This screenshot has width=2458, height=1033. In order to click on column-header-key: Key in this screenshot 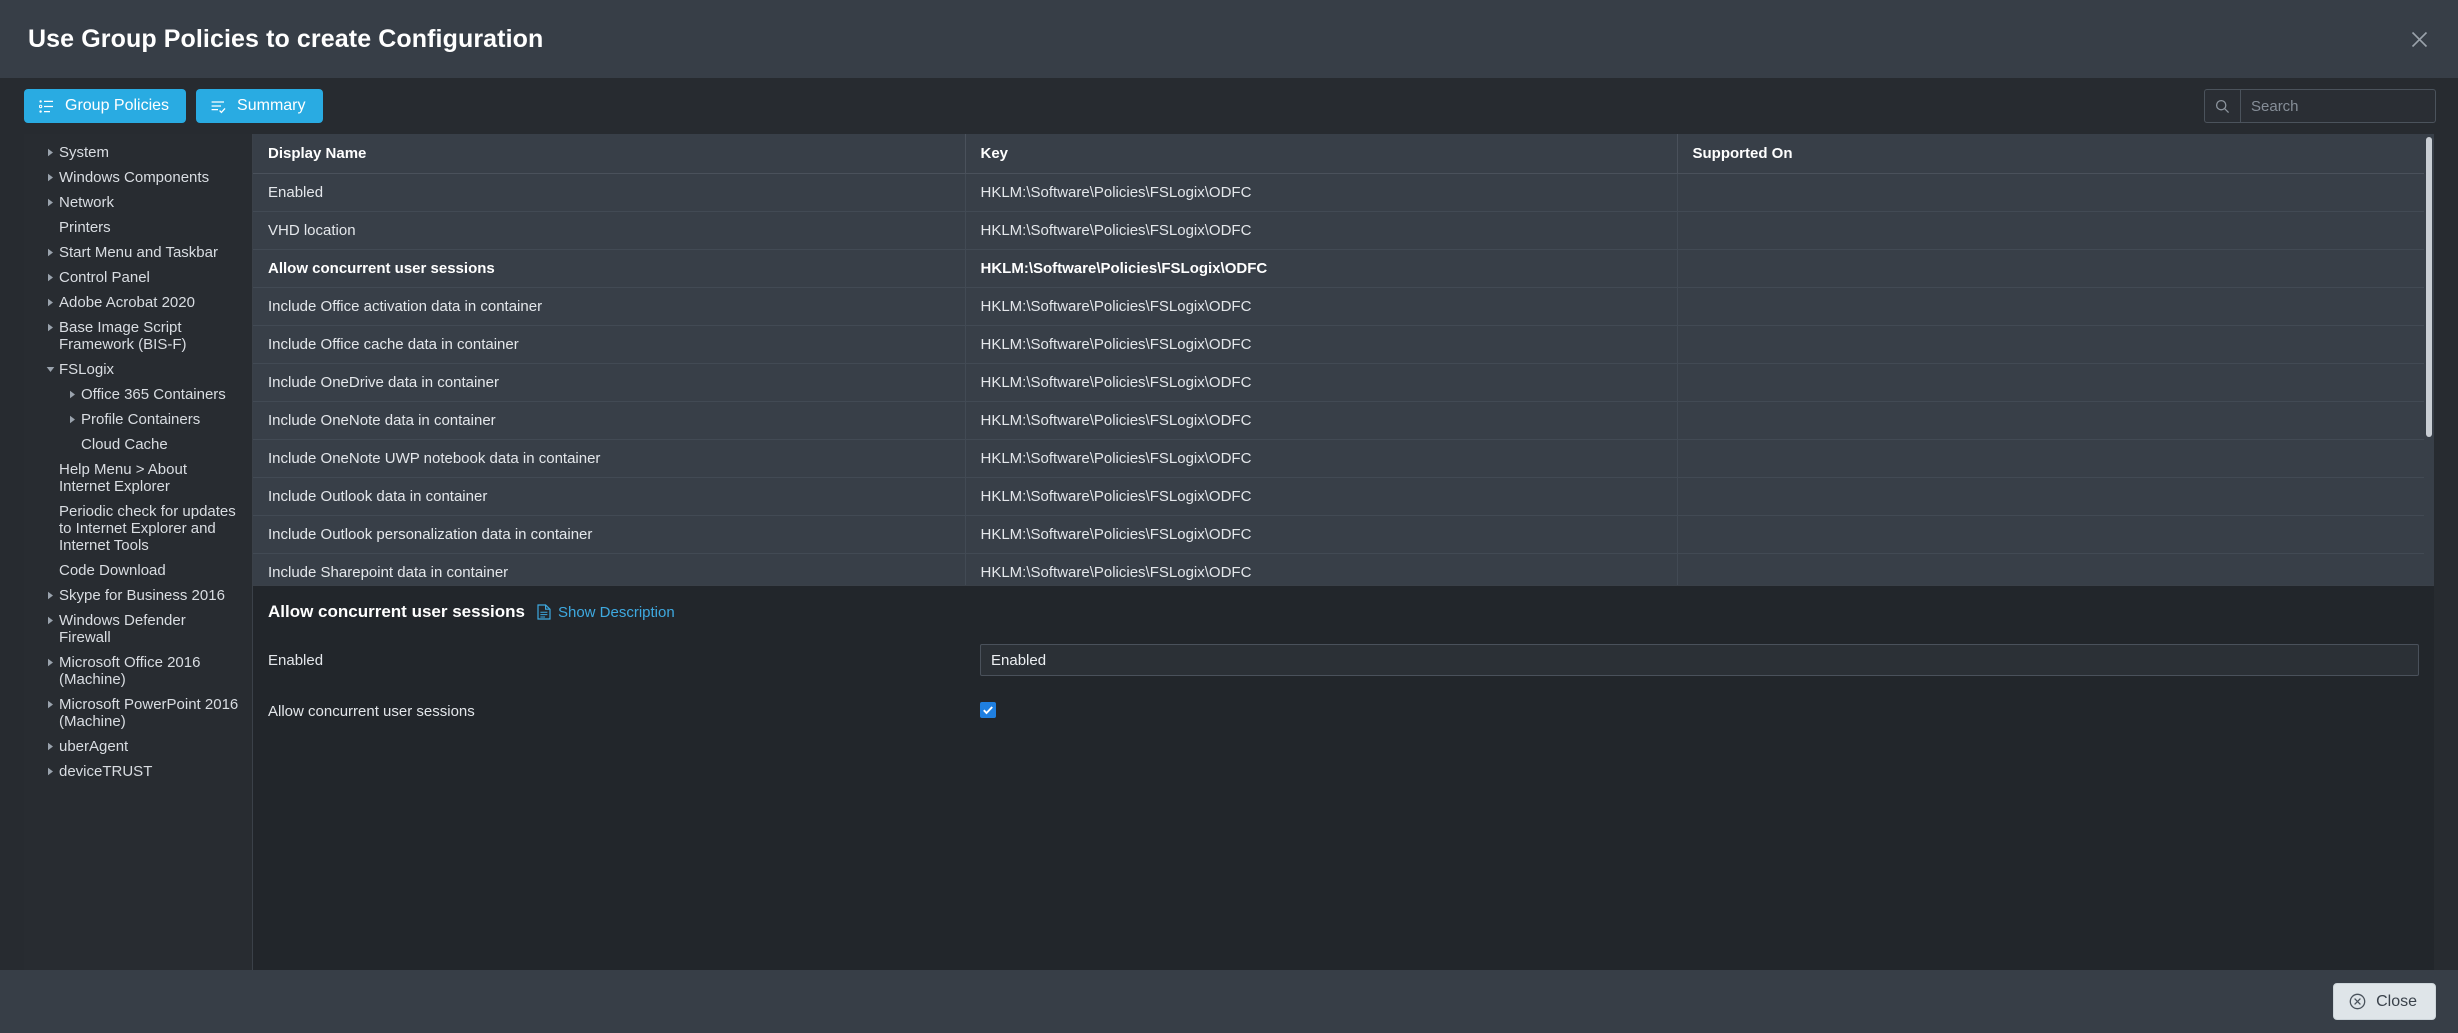, I will do `click(1321, 154)`.